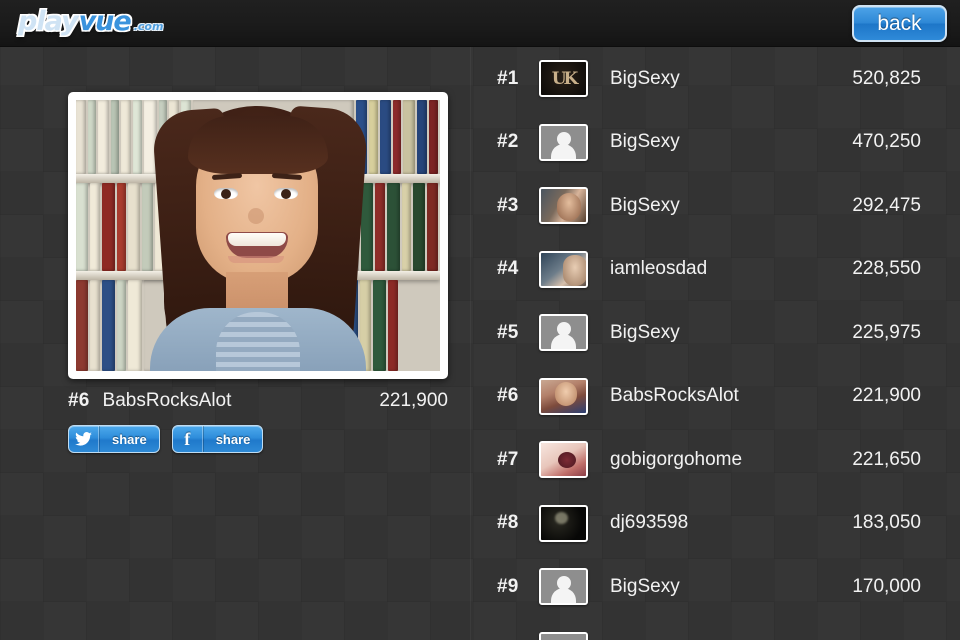 This screenshot has height=640, width=960. What do you see at coordinates (129, 439) in the screenshot?
I see `share-twitter-label: share` at bounding box center [129, 439].